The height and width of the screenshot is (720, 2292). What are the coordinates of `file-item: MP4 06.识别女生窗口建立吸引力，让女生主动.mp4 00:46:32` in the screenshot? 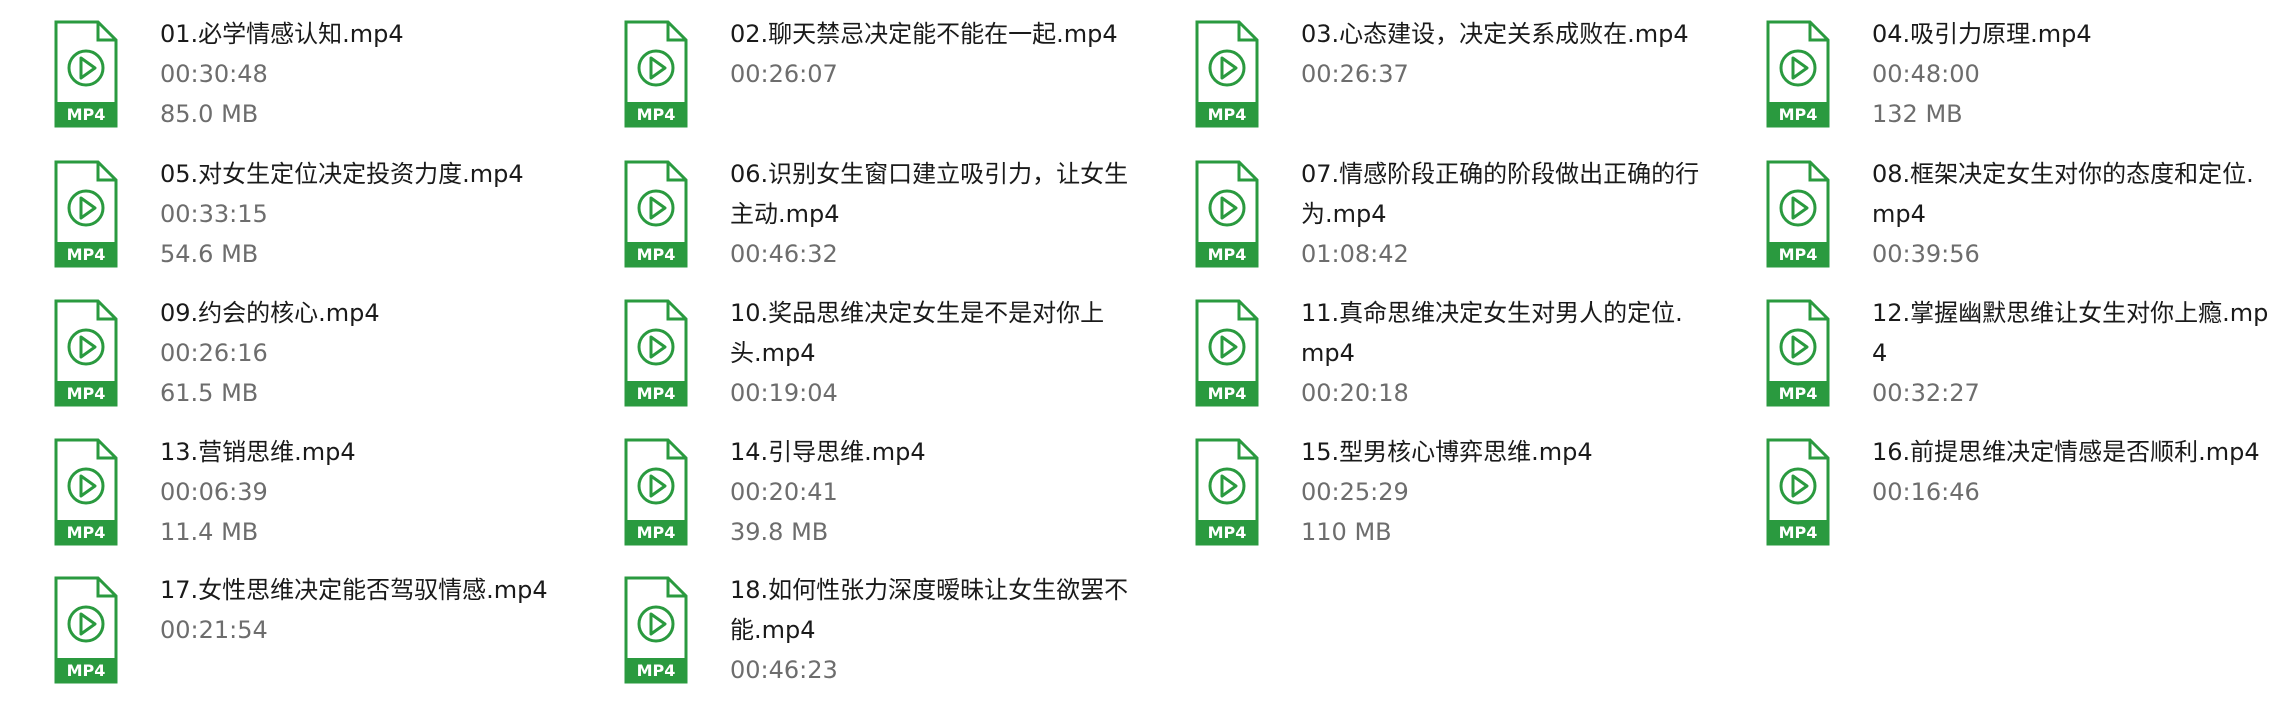 It's located at (850, 205).